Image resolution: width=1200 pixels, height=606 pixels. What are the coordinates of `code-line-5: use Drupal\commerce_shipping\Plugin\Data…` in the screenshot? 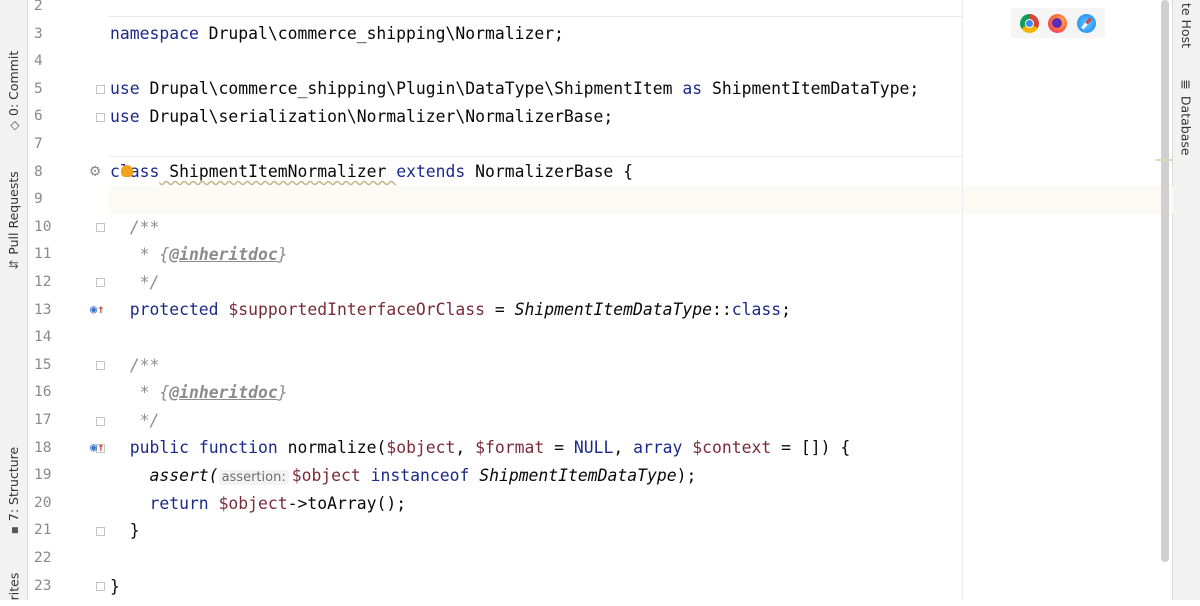 It's located at (515, 88).